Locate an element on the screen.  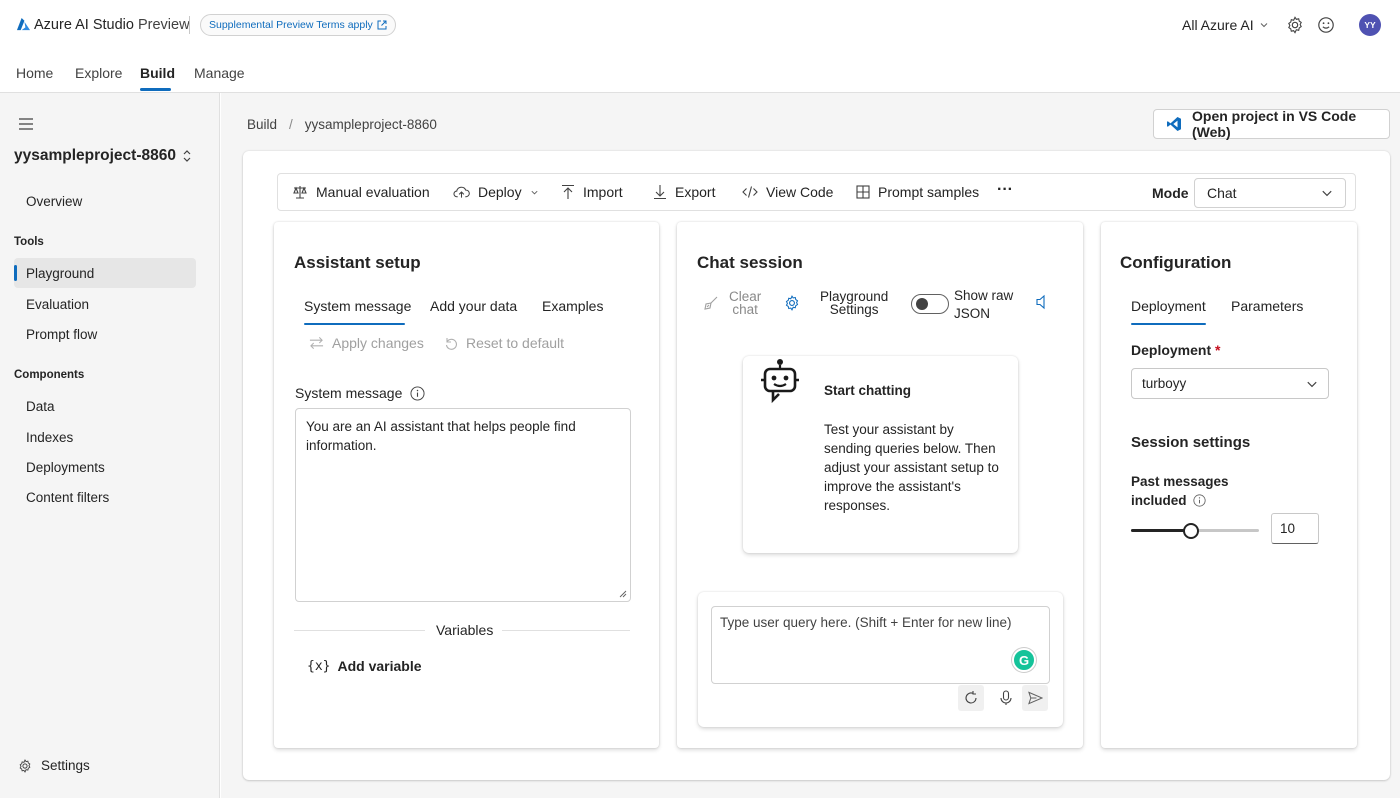
tab-system-message: System message is located at coordinates (357, 306).